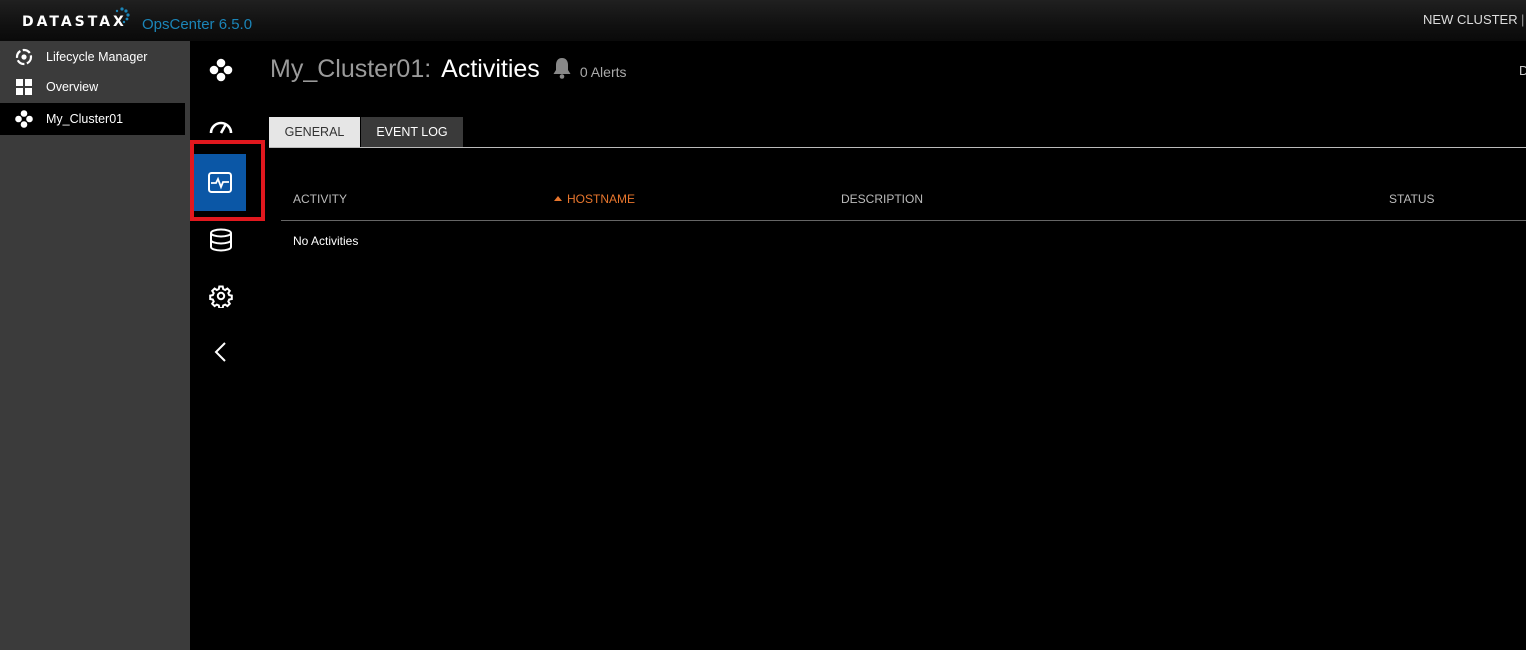 Image resolution: width=1526 pixels, height=650 pixels. Describe the element at coordinates (221, 127) in the screenshot. I see `dashboard-gauge-icon` at that location.